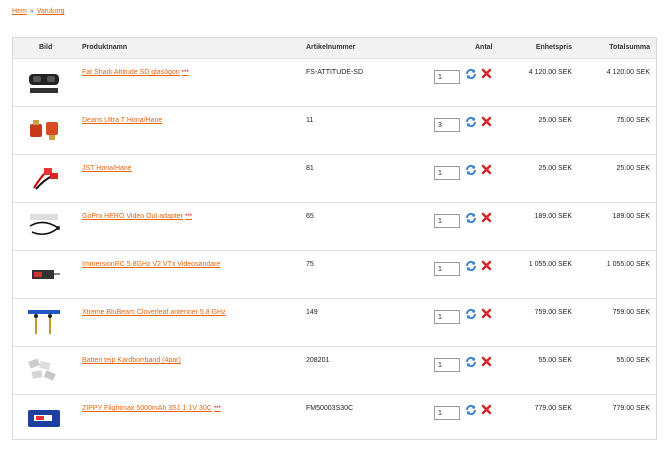  What do you see at coordinates (550, 264) in the screenshot?
I see `unit-price: 1 055.00 SEK` at bounding box center [550, 264].